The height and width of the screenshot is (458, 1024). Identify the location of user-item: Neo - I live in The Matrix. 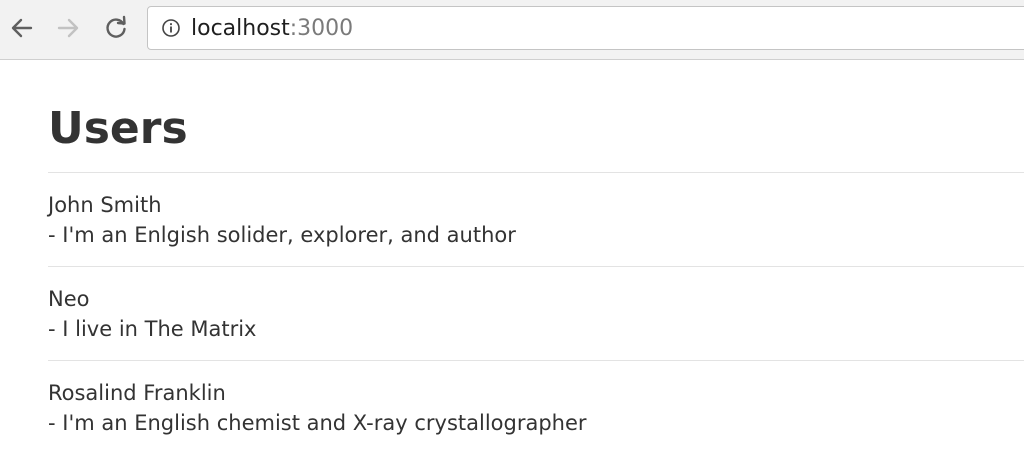
(152, 314).